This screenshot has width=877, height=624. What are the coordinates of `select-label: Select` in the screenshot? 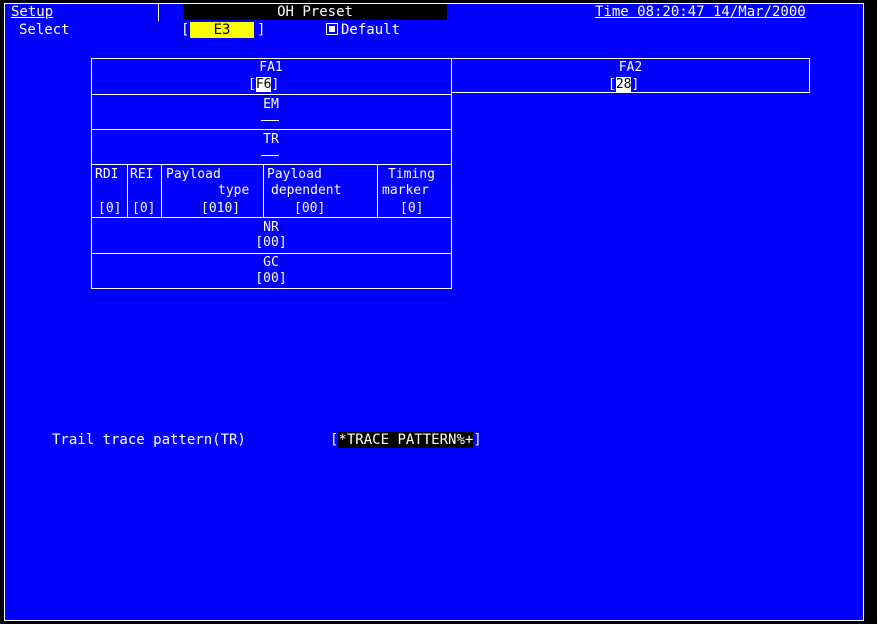 It's located at (44, 30).